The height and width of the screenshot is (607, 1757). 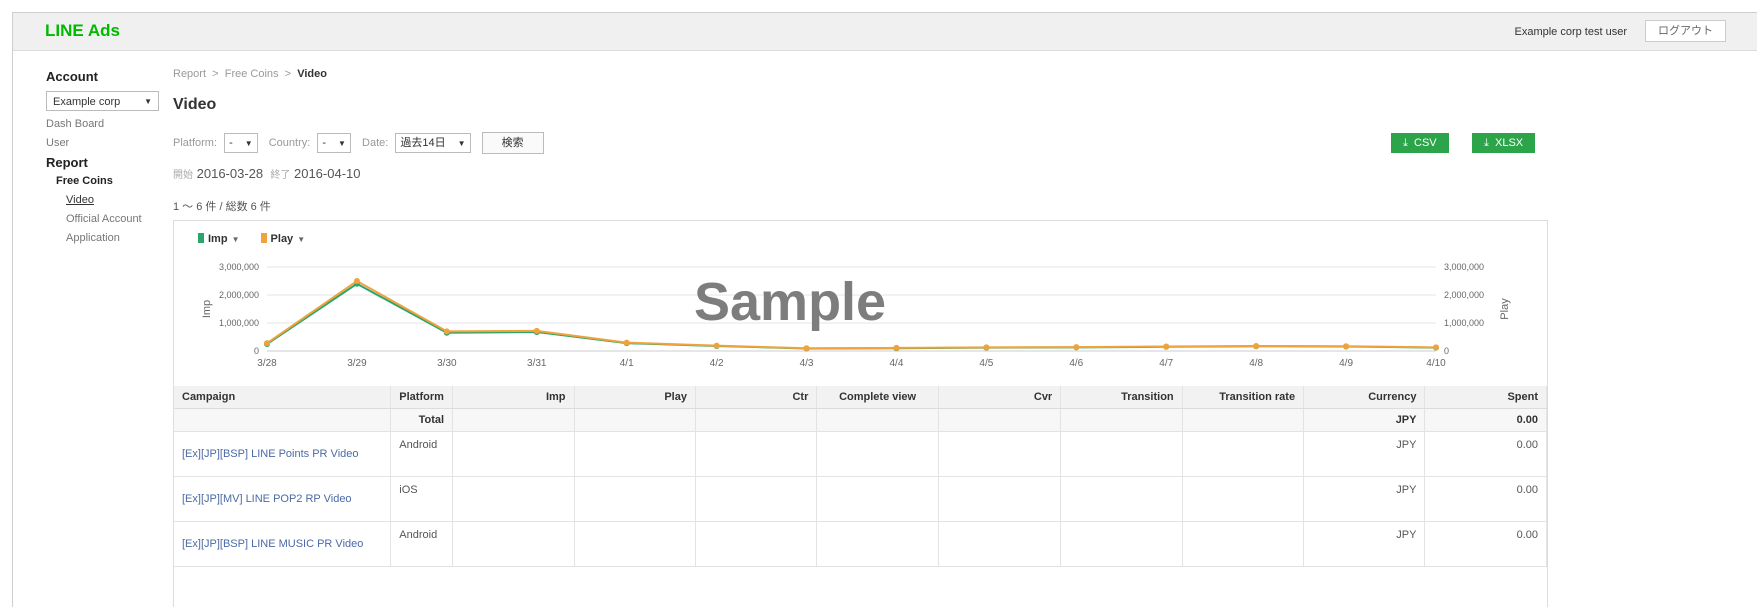 What do you see at coordinates (324, 143) in the screenshot?
I see `country-select-value: -` at bounding box center [324, 143].